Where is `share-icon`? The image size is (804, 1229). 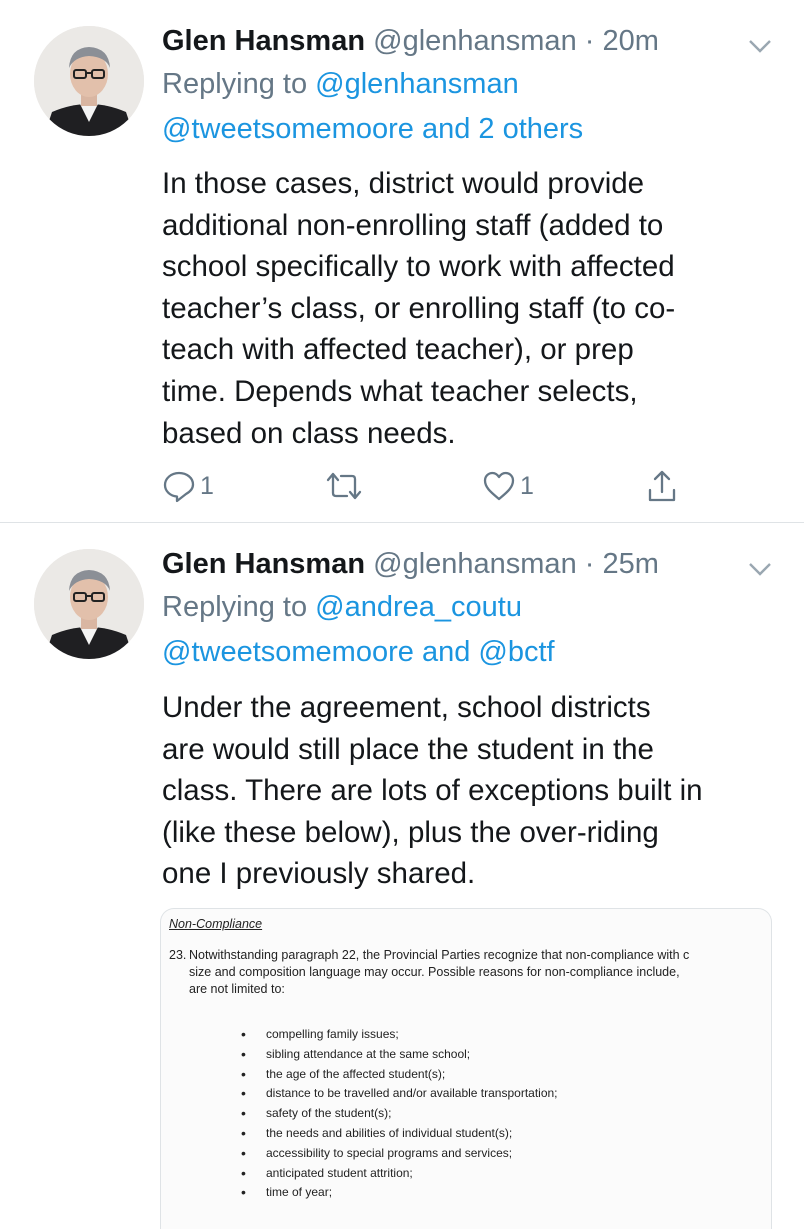
share-icon is located at coordinates (662, 486).